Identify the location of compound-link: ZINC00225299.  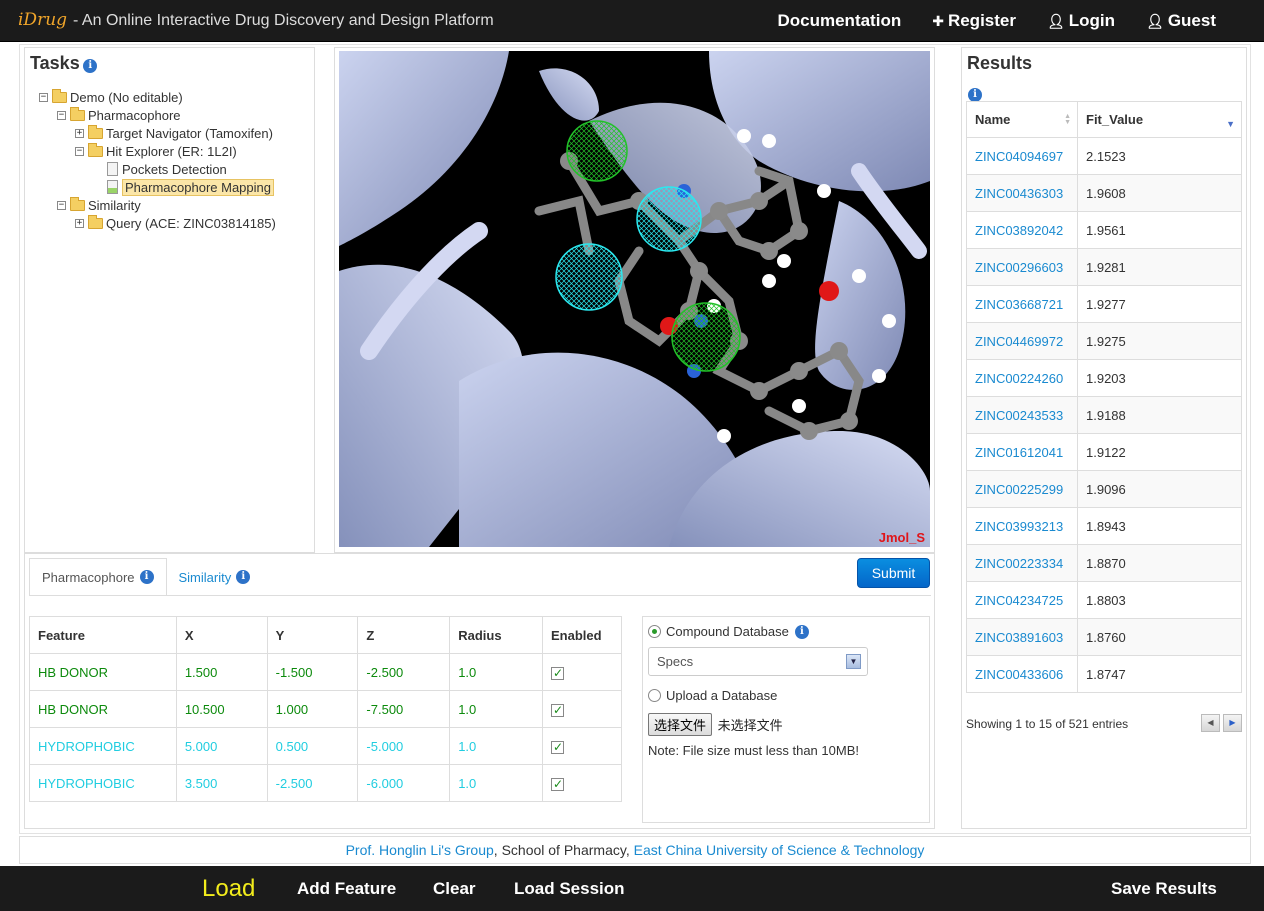
(1019, 489).